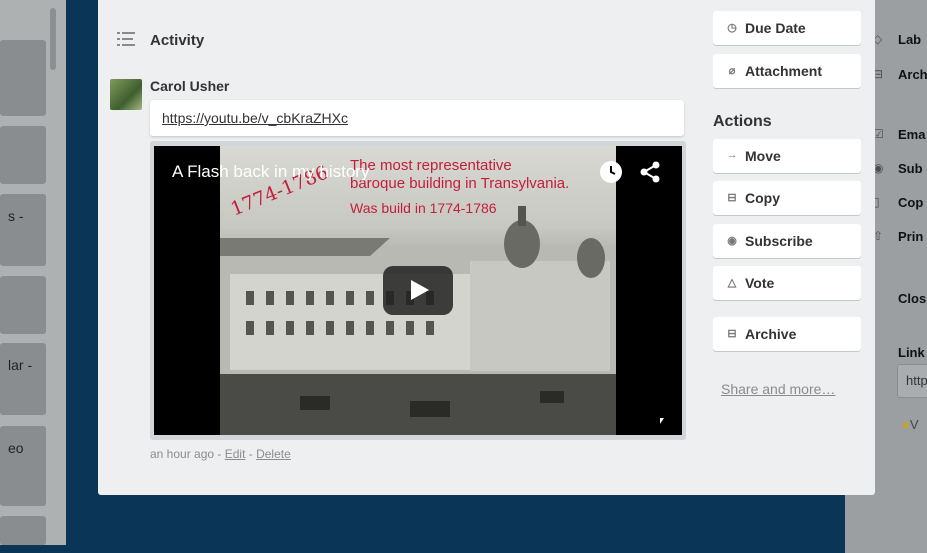 The width and height of the screenshot is (927, 553). I want to click on bg-email-item: Ema, so click(911, 134).